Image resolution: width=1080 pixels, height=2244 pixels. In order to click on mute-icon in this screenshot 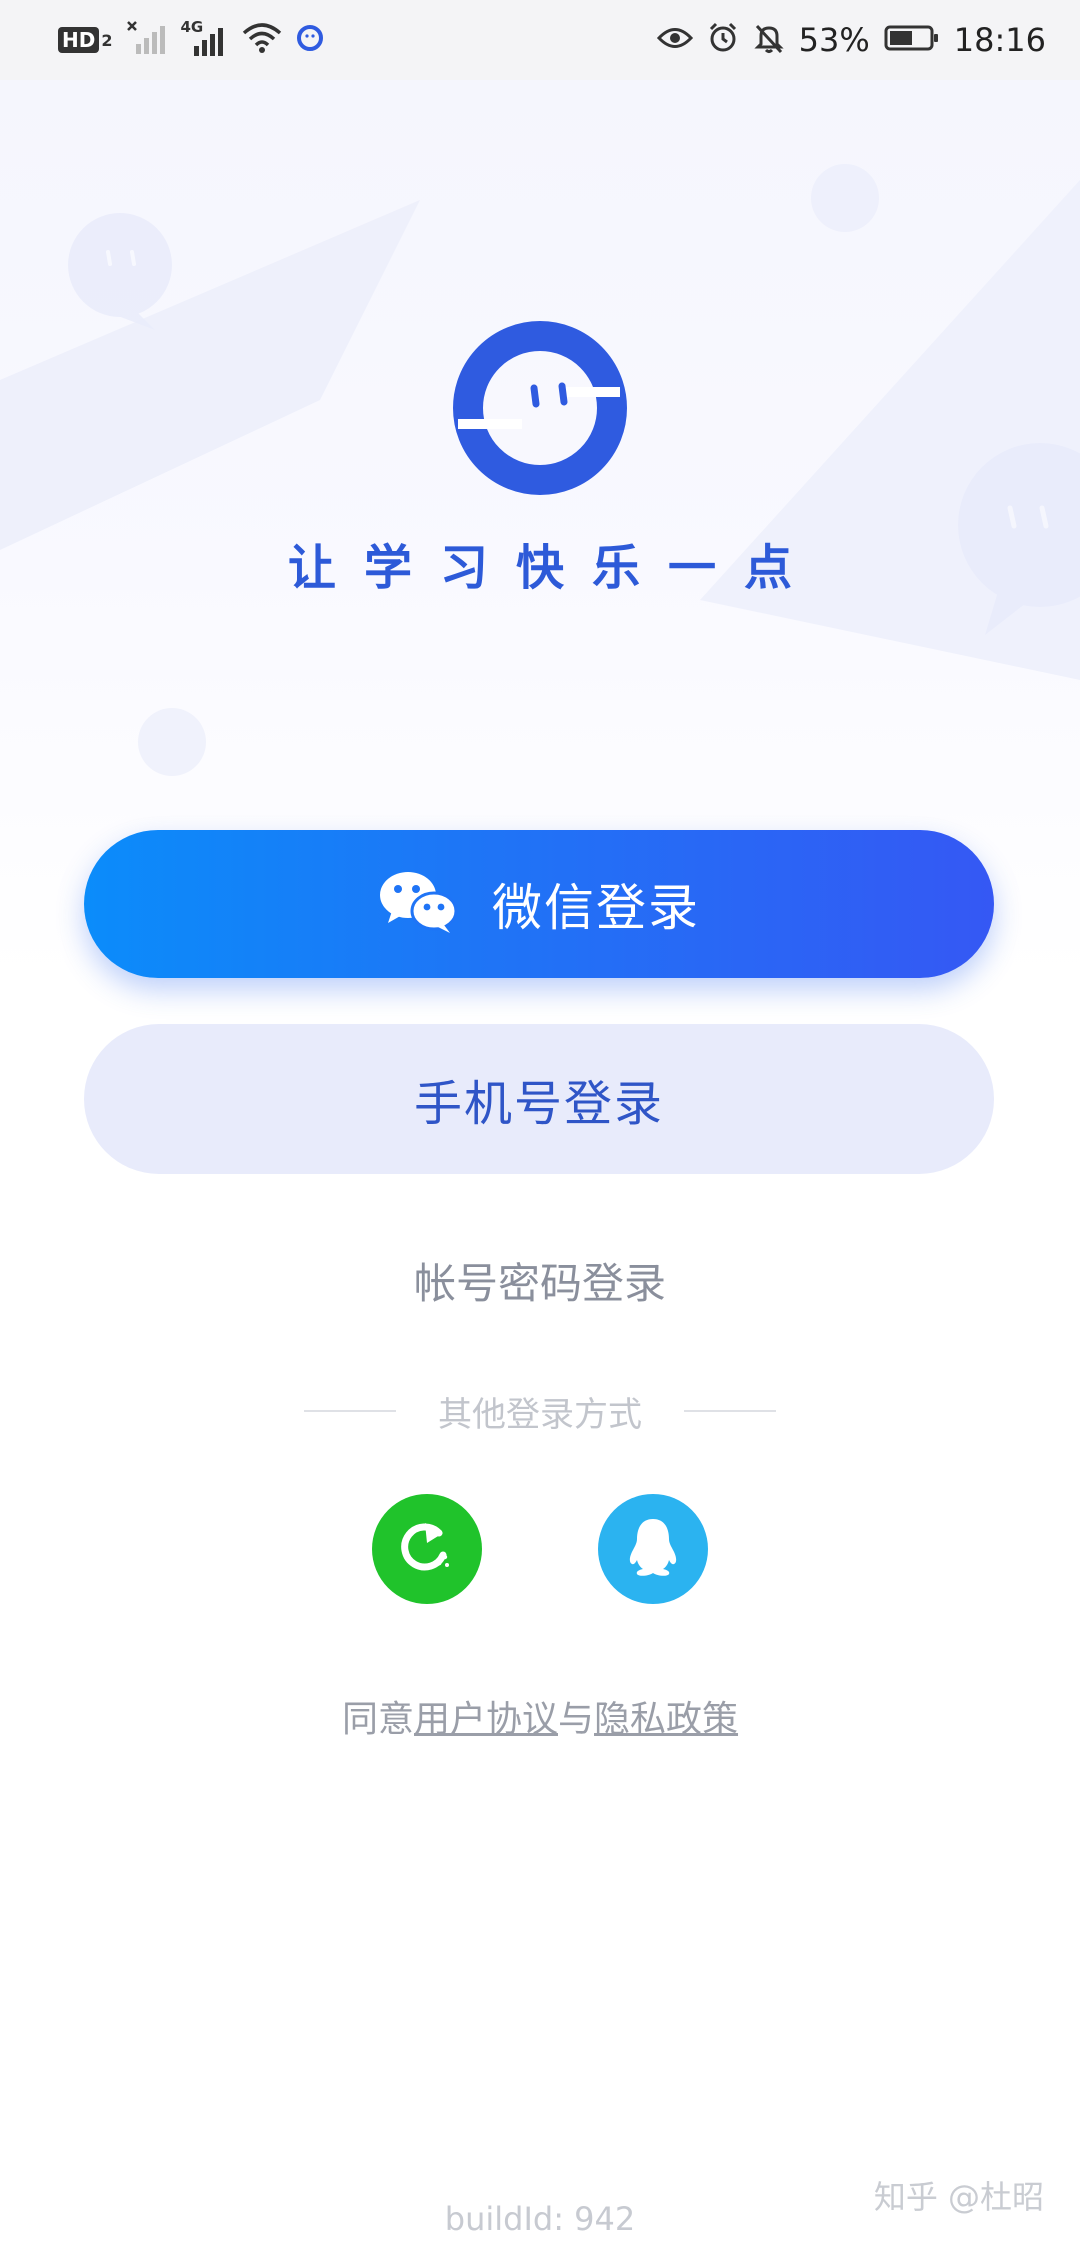, I will do `click(769, 40)`.